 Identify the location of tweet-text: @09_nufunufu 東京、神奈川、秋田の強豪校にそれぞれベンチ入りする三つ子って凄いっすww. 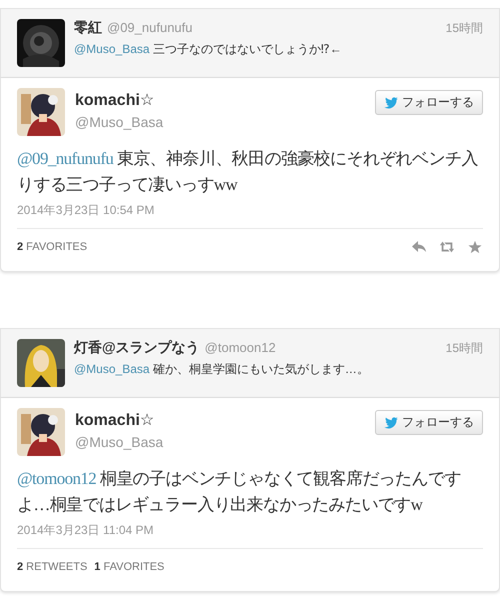
(248, 172).